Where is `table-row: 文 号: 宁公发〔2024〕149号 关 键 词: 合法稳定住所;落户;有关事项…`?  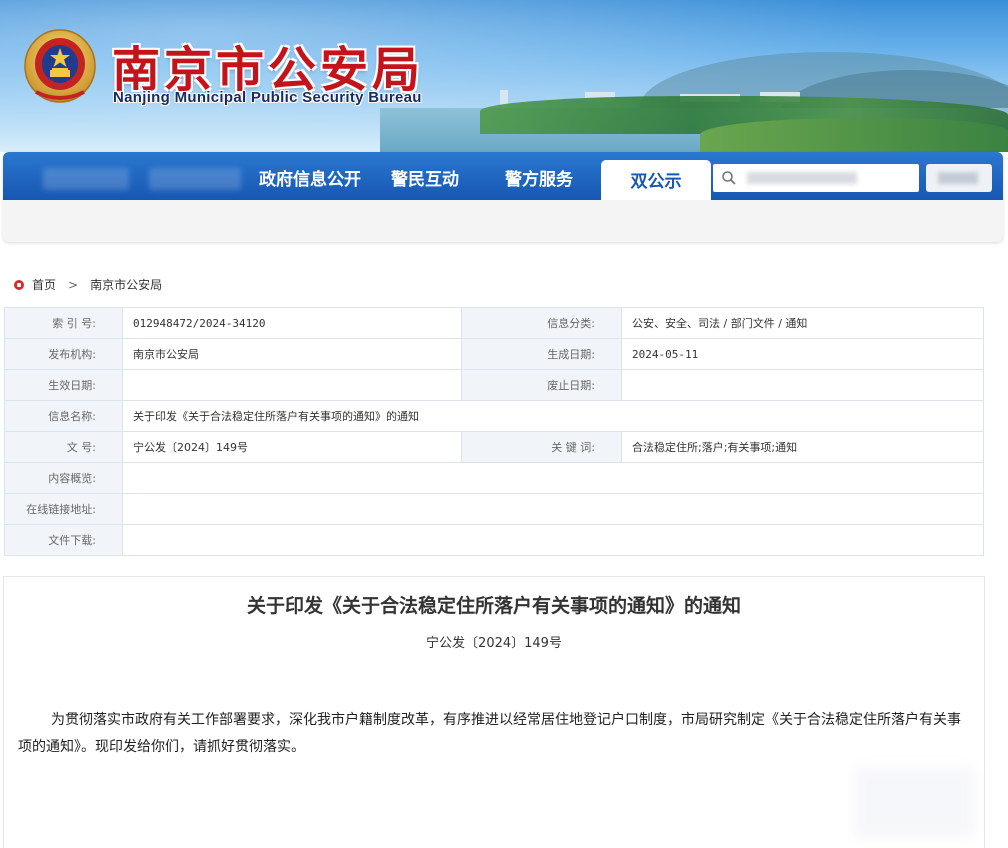
table-row: 文 号: 宁公发〔2024〕149号 关 键 词: 合法稳定住所;落户;有关事项… is located at coordinates (494, 447).